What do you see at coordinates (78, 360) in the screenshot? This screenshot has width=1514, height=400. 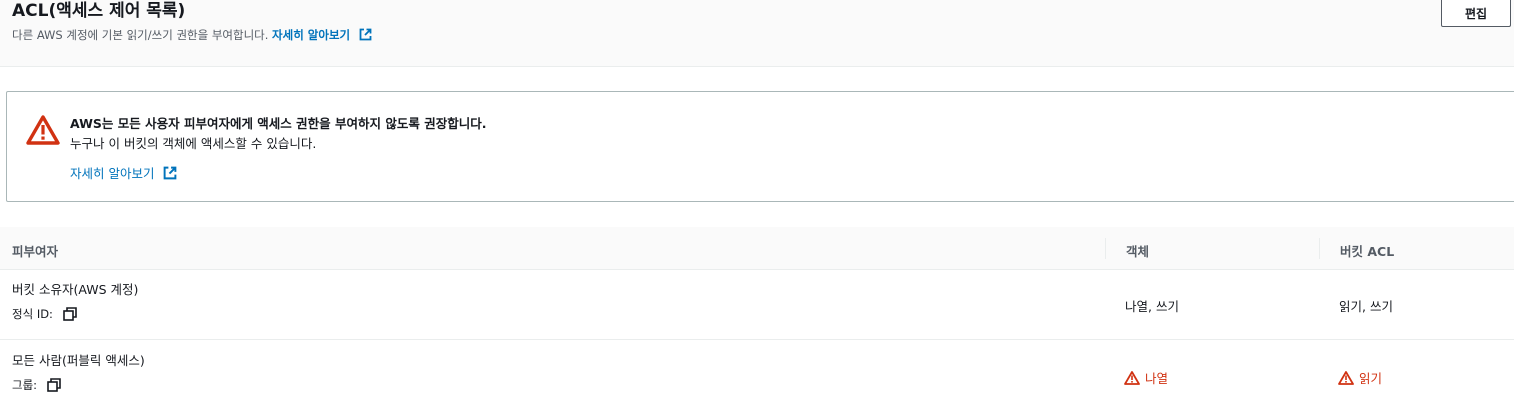 I see `grantee-name: 모든 사람(퍼블릭 액세스)` at bounding box center [78, 360].